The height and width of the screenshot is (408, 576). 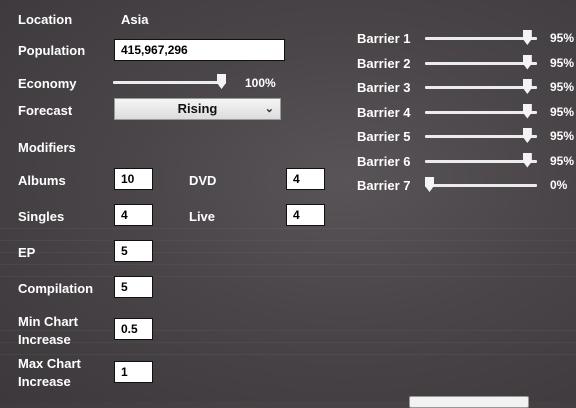 What do you see at coordinates (384, 87) in the screenshot?
I see `barrier-label: Barrier 3` at bounding box center [384, 87].